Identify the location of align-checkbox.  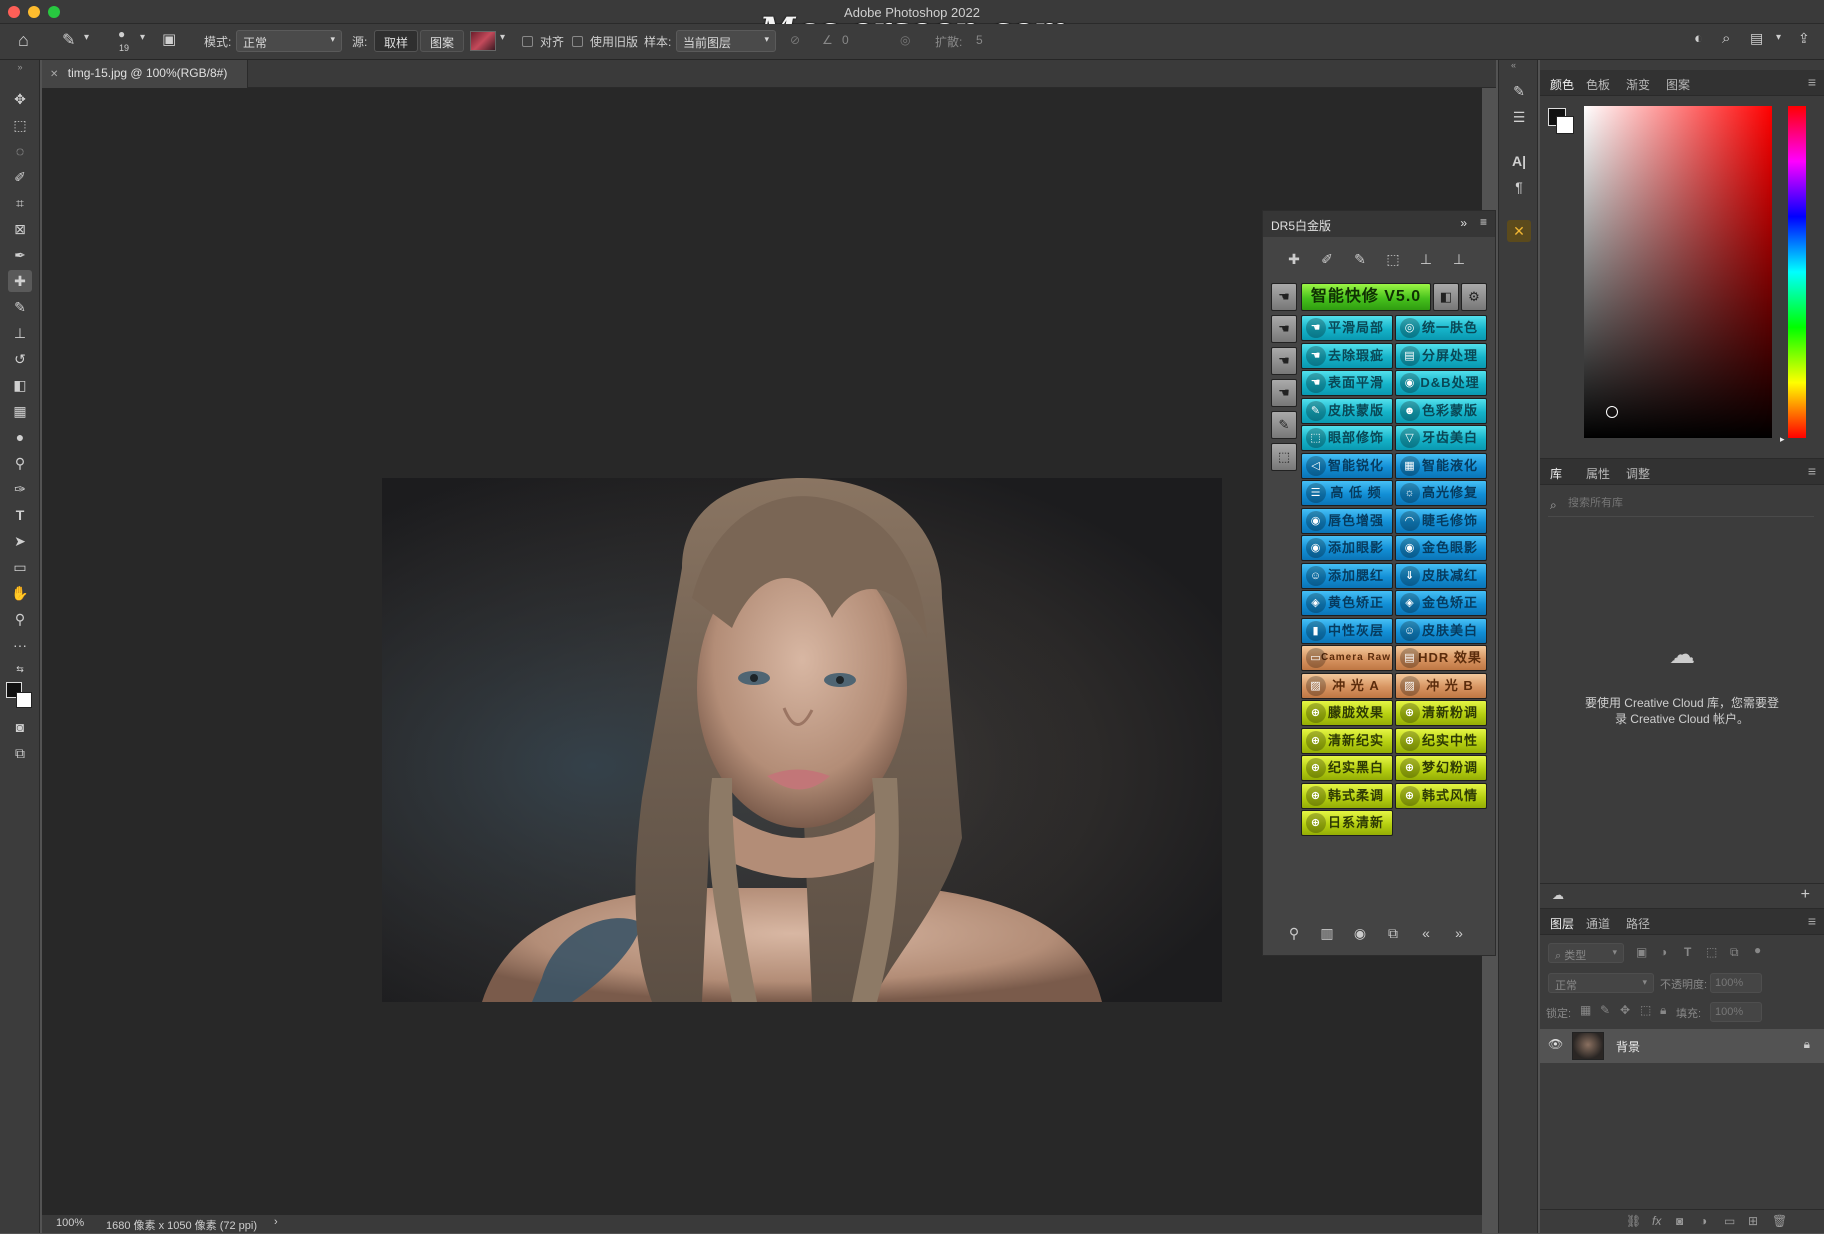
(527, 41).